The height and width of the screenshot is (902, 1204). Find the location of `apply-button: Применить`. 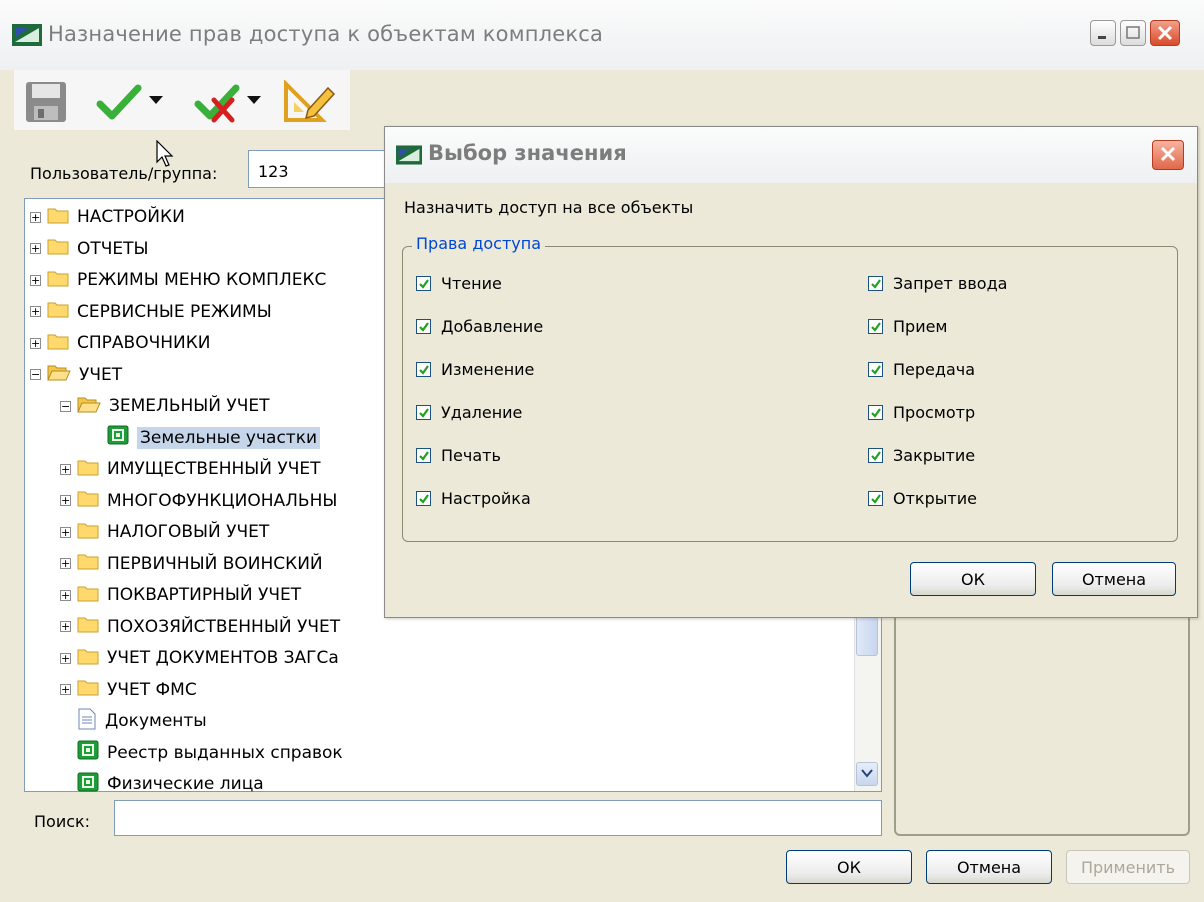

apply-button: Применить is located at coordinates (1128, 867).